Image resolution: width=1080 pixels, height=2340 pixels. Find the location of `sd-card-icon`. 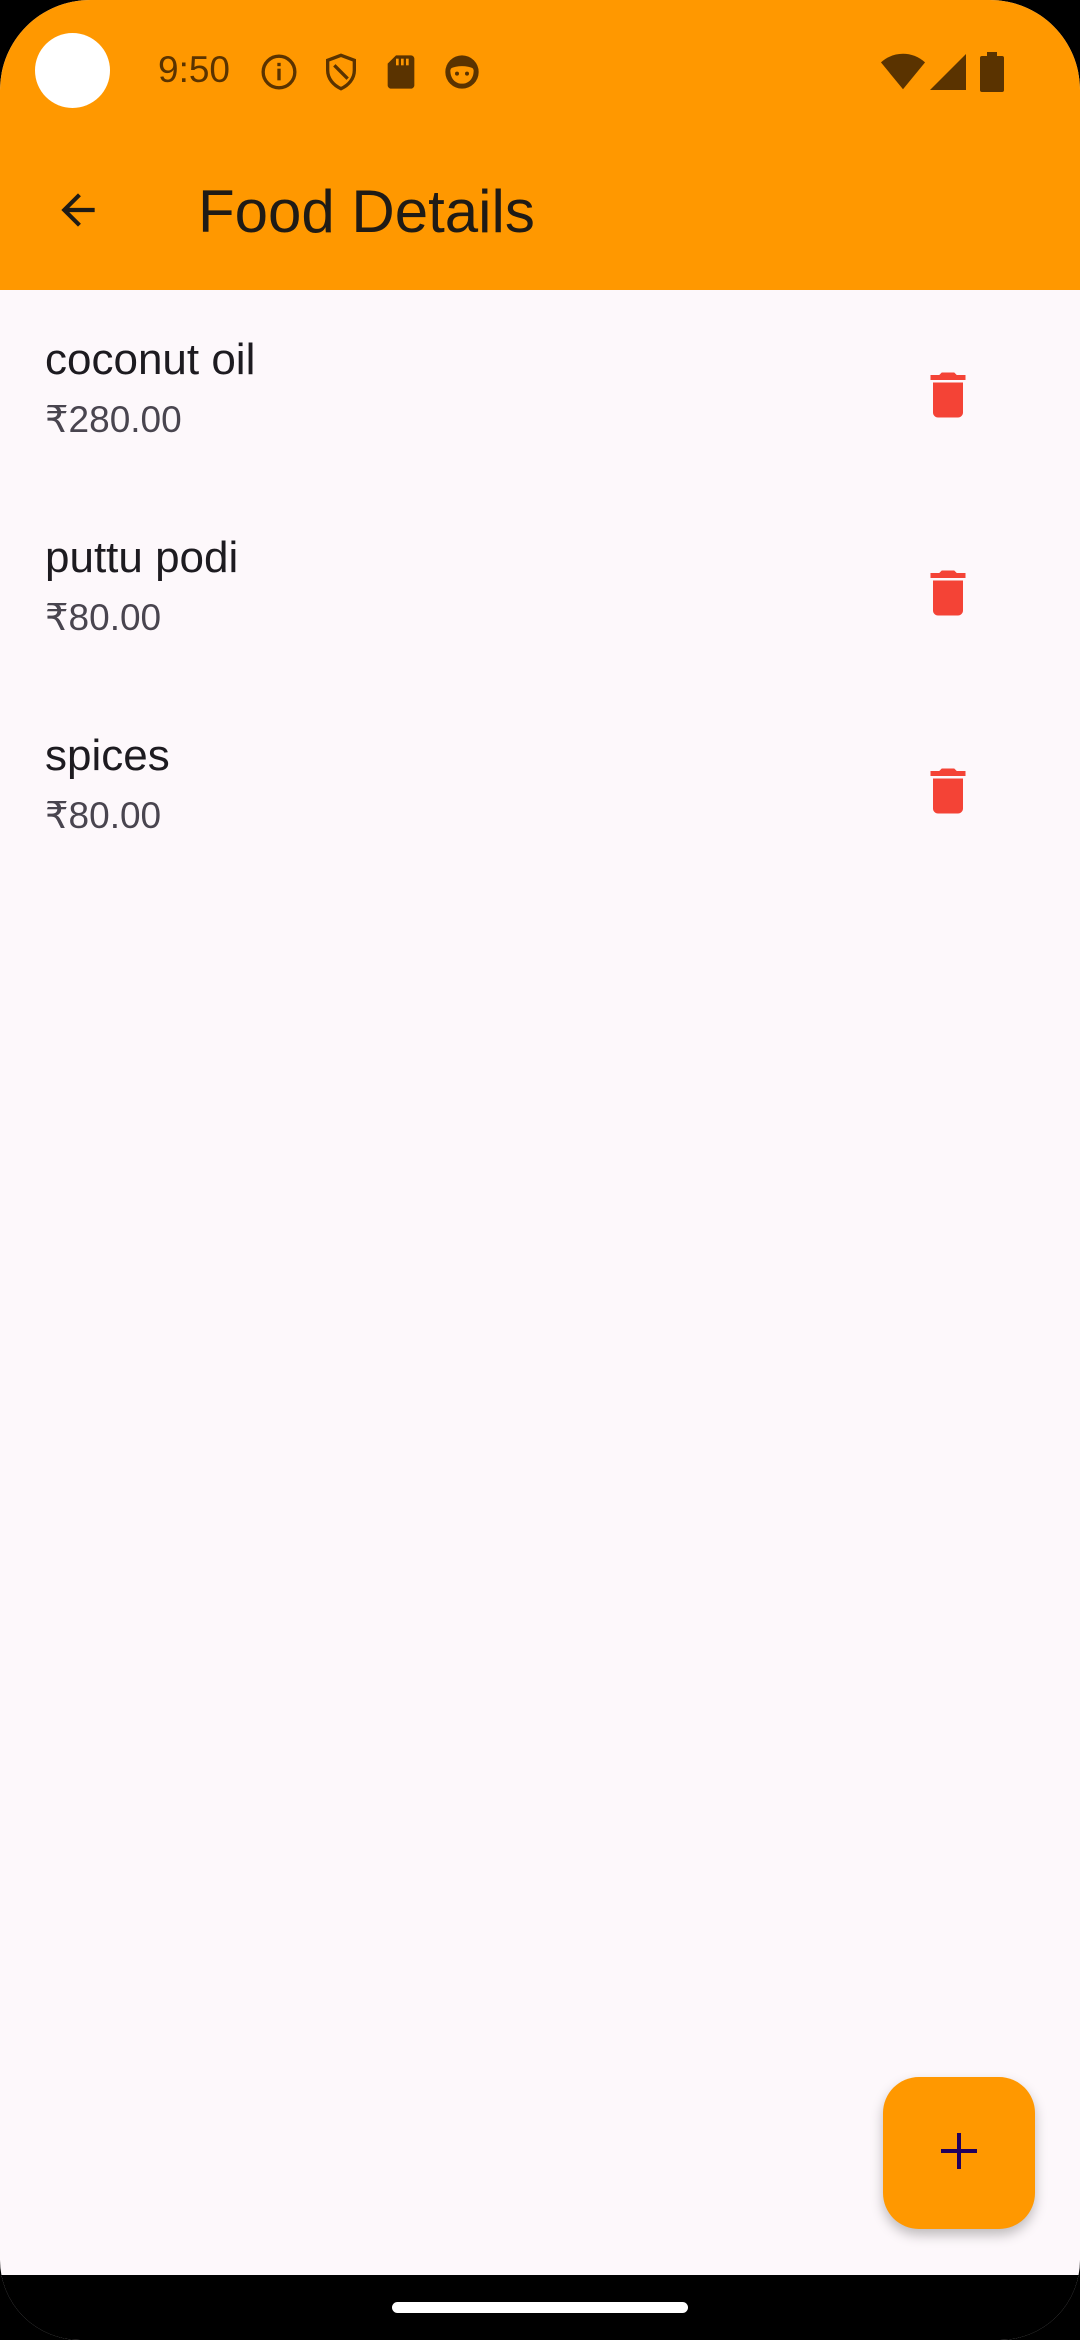

sd-card-icon is located at coordinates (401, 72).